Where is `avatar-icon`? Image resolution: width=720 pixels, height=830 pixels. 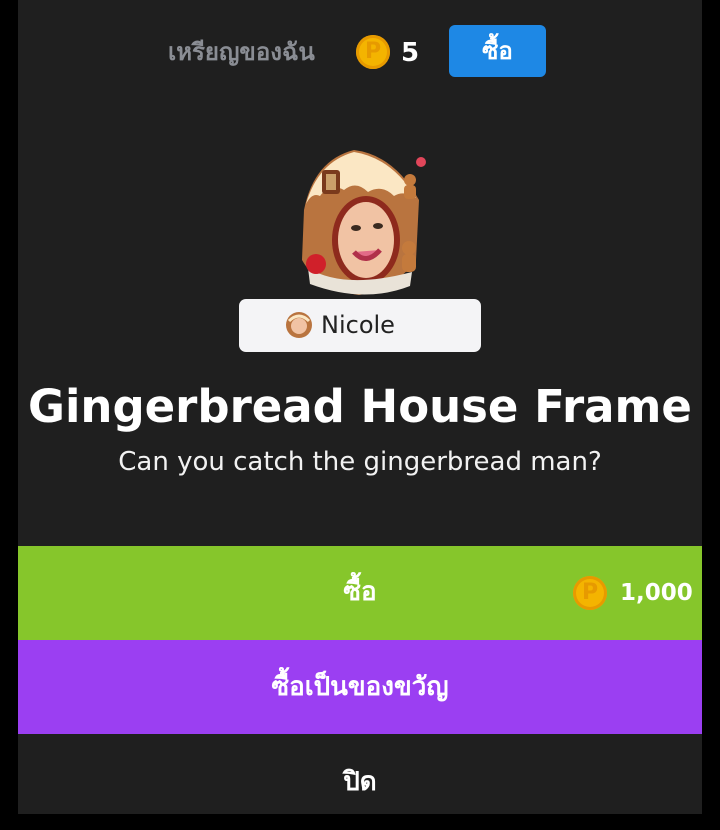 avatar-icon is located at coordinates (299, 325).